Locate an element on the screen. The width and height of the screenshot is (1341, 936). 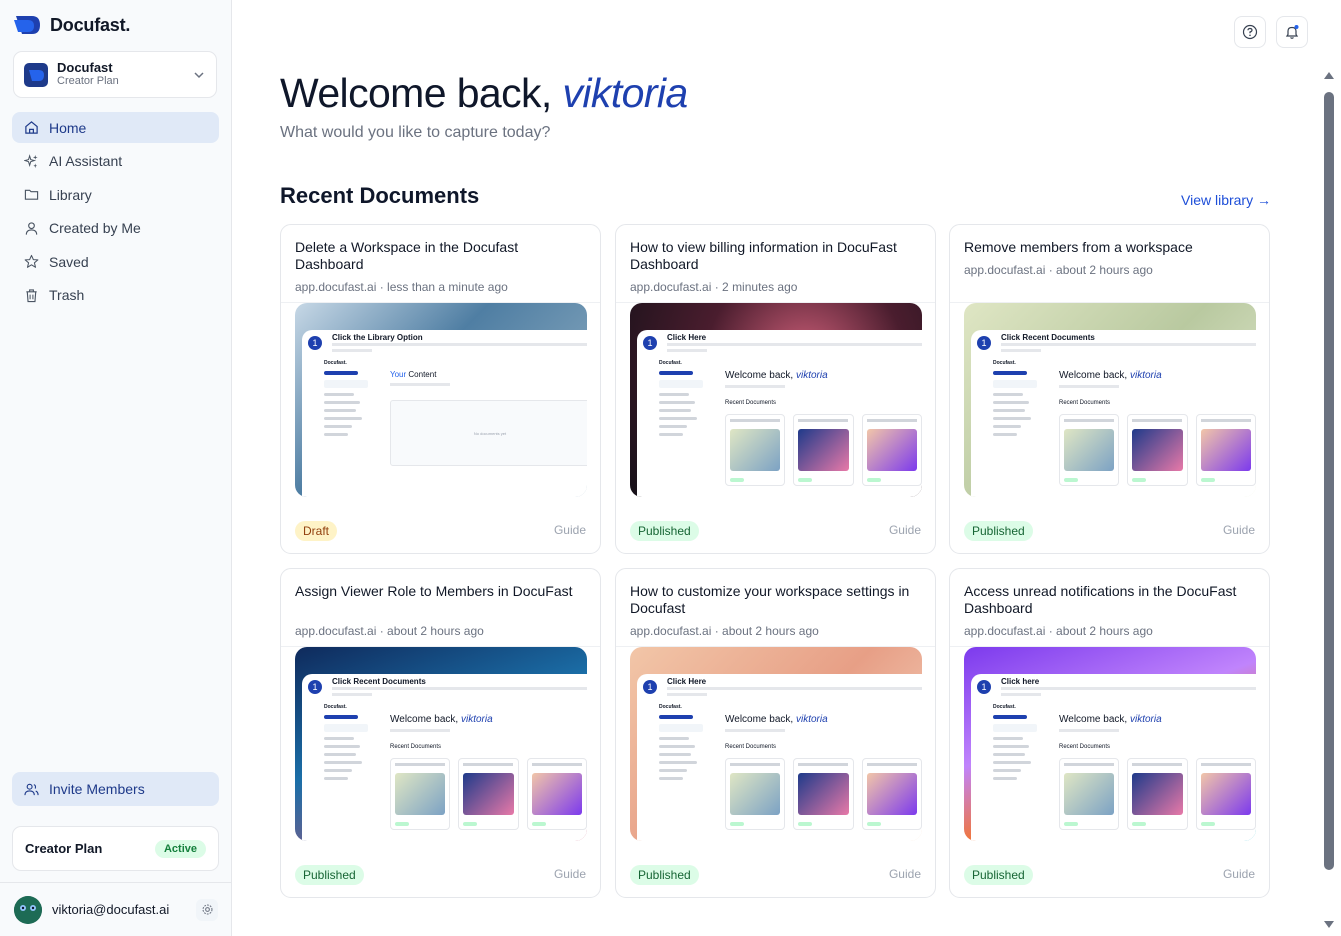
thumb-content: Content is located at coordinates (422, 374).